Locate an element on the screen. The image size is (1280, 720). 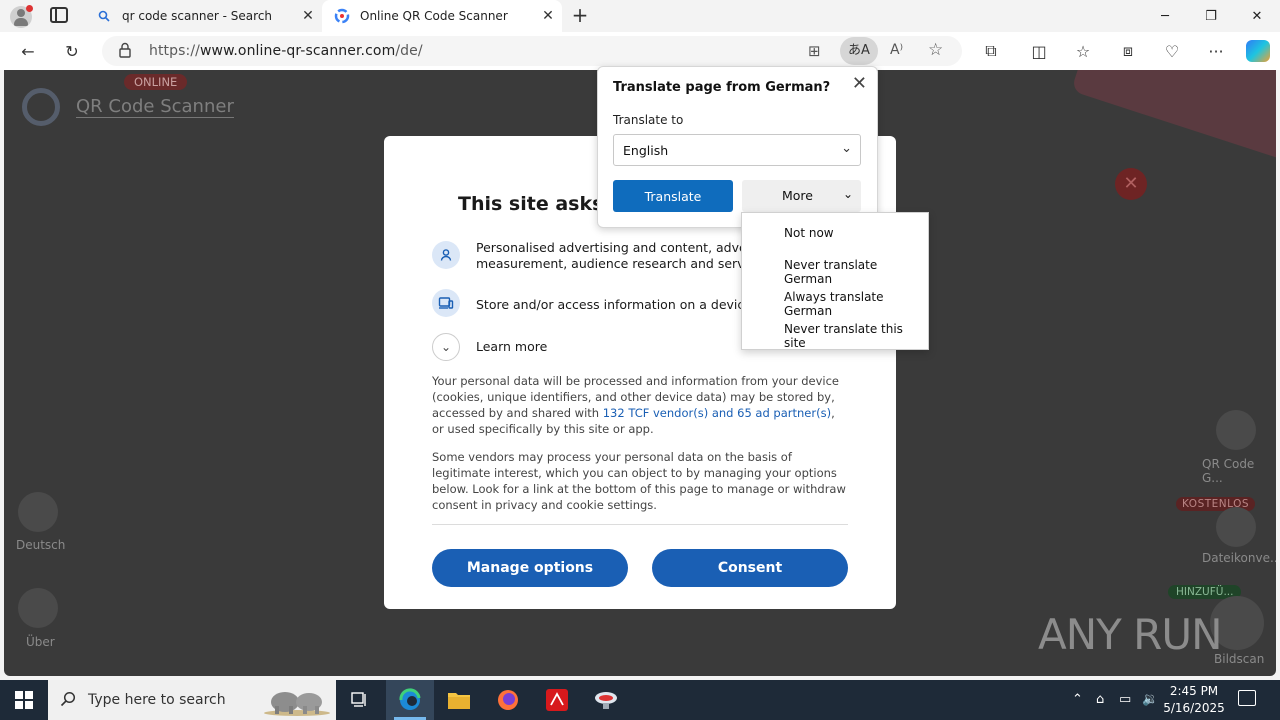
learn-more-label: Learn more is located at coordinates (511, 347).